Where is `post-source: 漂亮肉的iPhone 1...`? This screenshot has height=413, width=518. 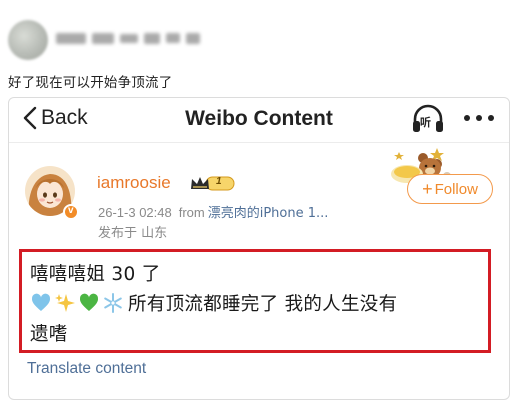
post-source: 漂亮肉的iPhone 1... is located at coordinates (268, 213).